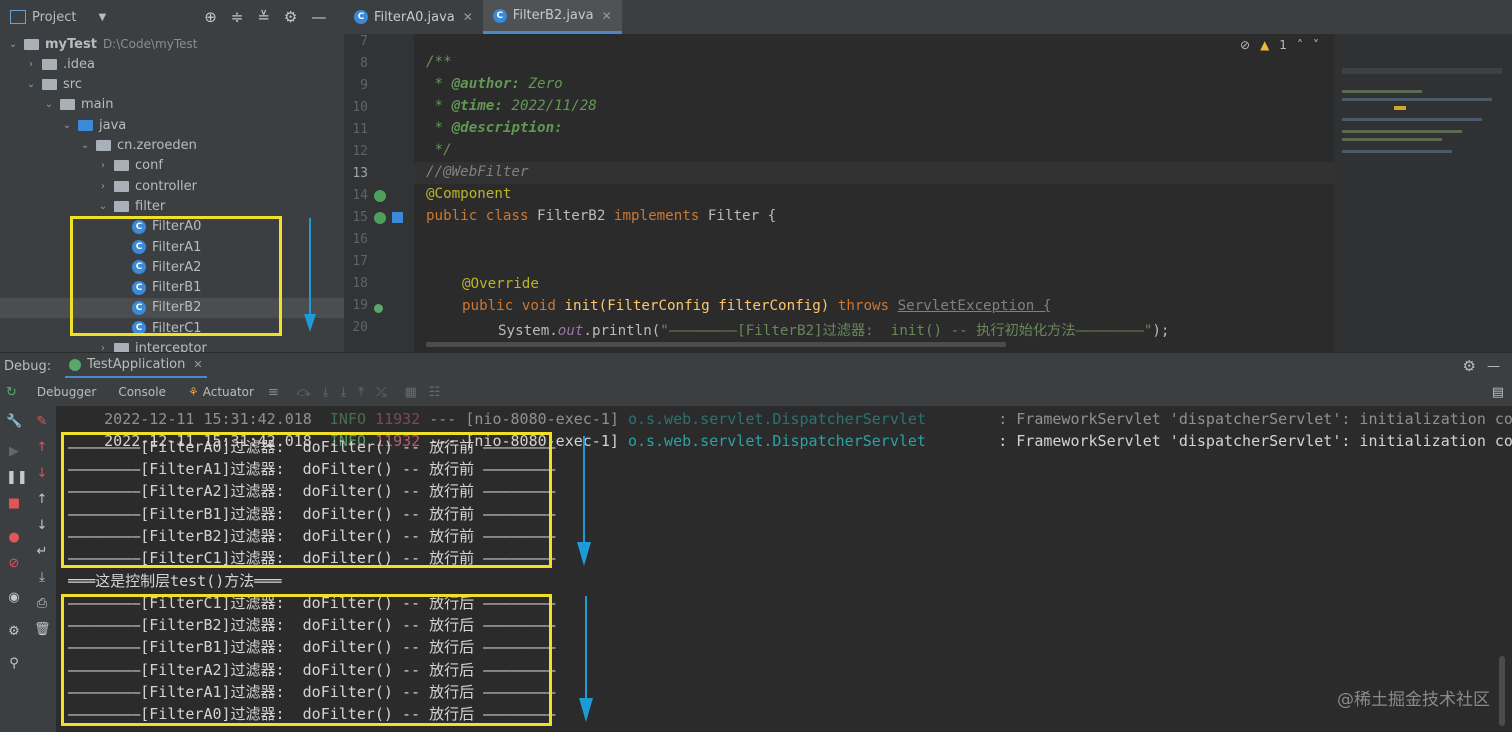  I want to click on project-view-selector: Project, so click(54, 17).